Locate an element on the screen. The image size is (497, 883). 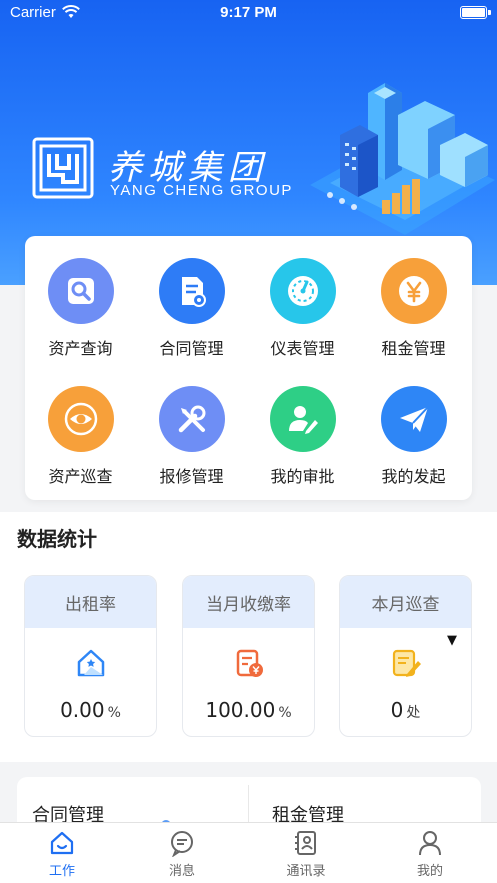
grid-item-repair: 报修管理 is located at coordinates (191, 428).